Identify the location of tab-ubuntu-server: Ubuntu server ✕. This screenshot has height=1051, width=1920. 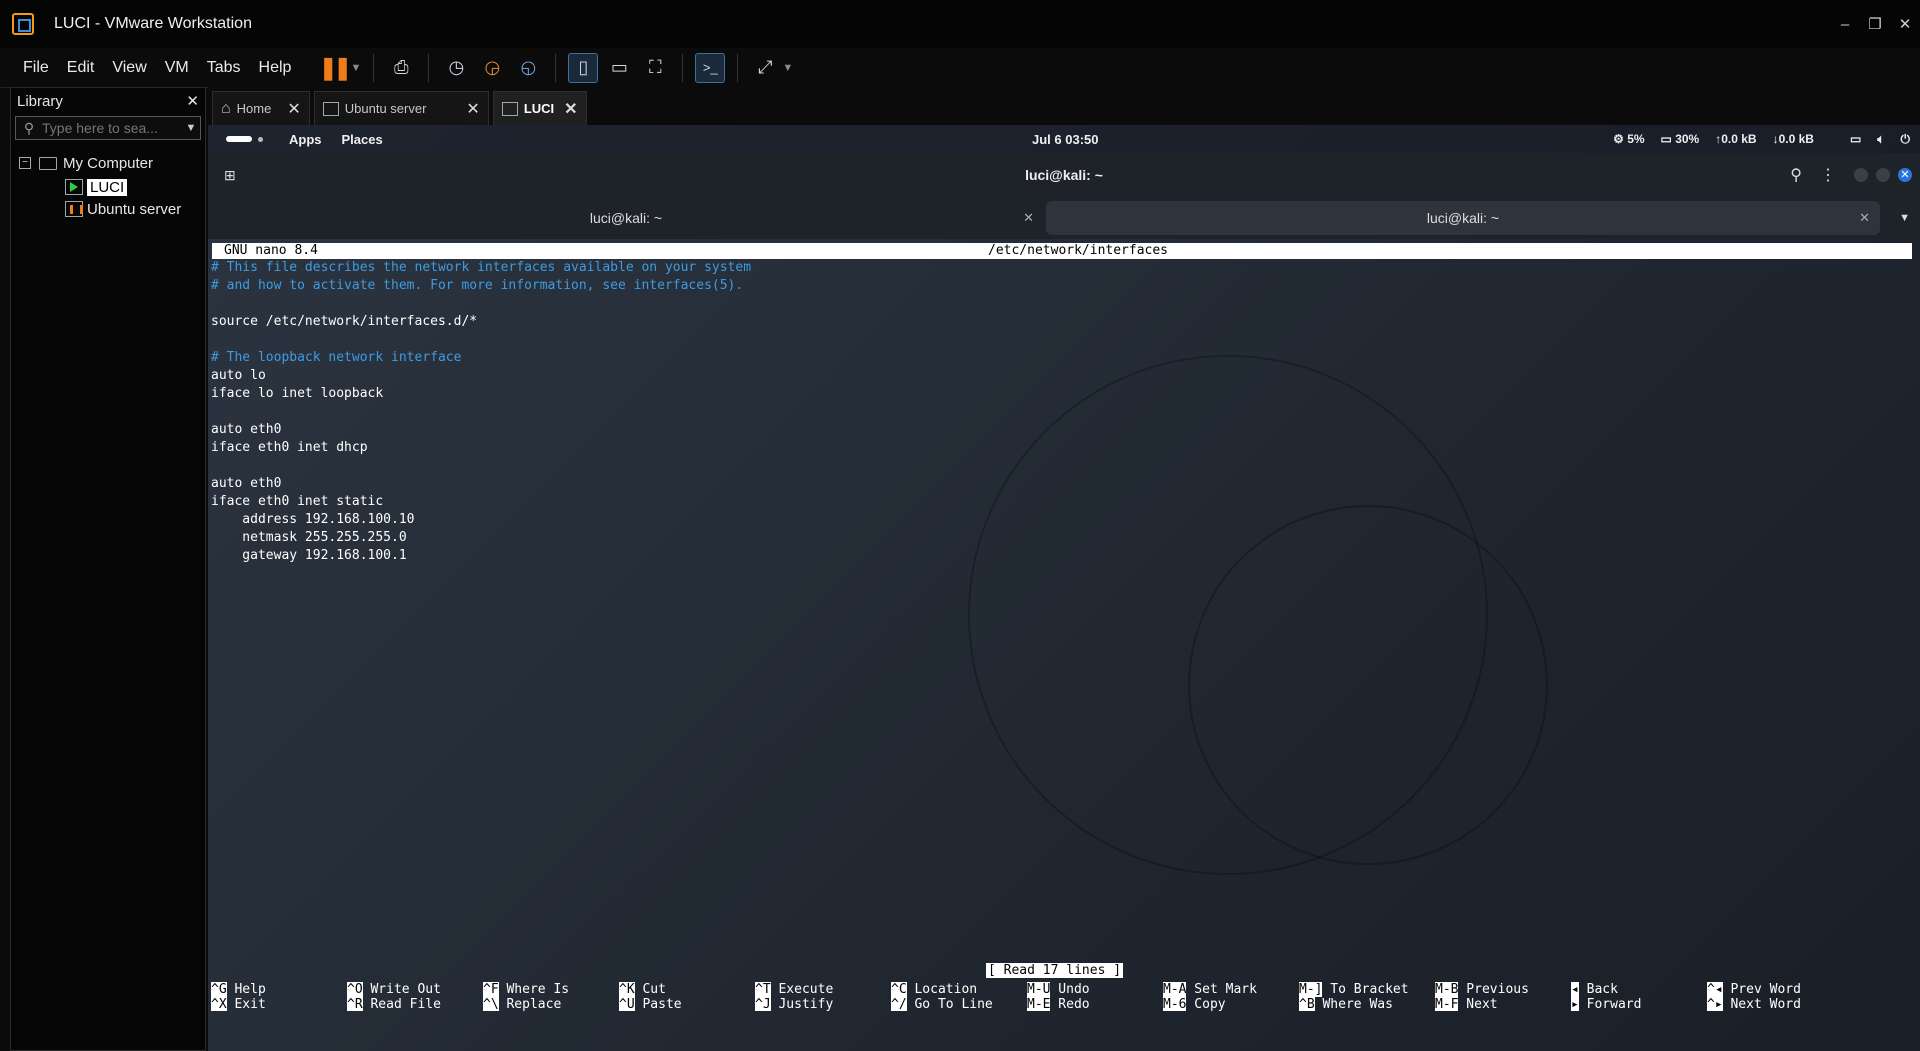
(401, 108).